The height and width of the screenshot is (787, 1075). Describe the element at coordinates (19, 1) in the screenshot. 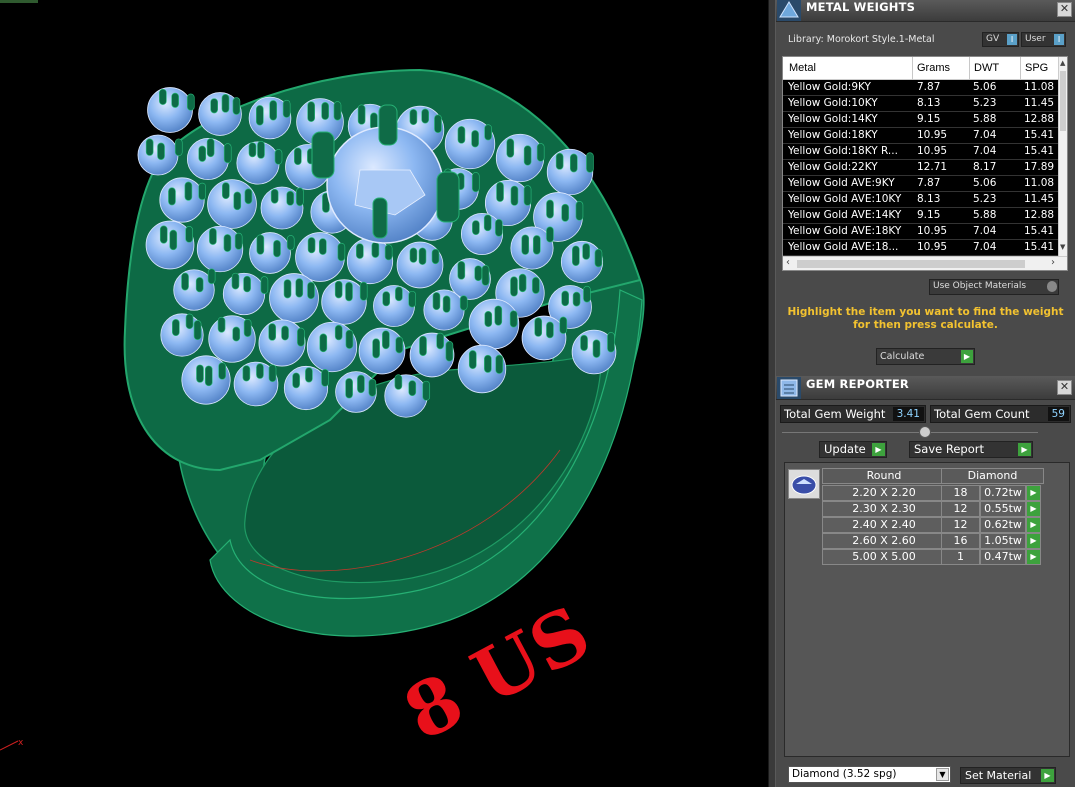

I see `viewport-corner-marker` at that location.